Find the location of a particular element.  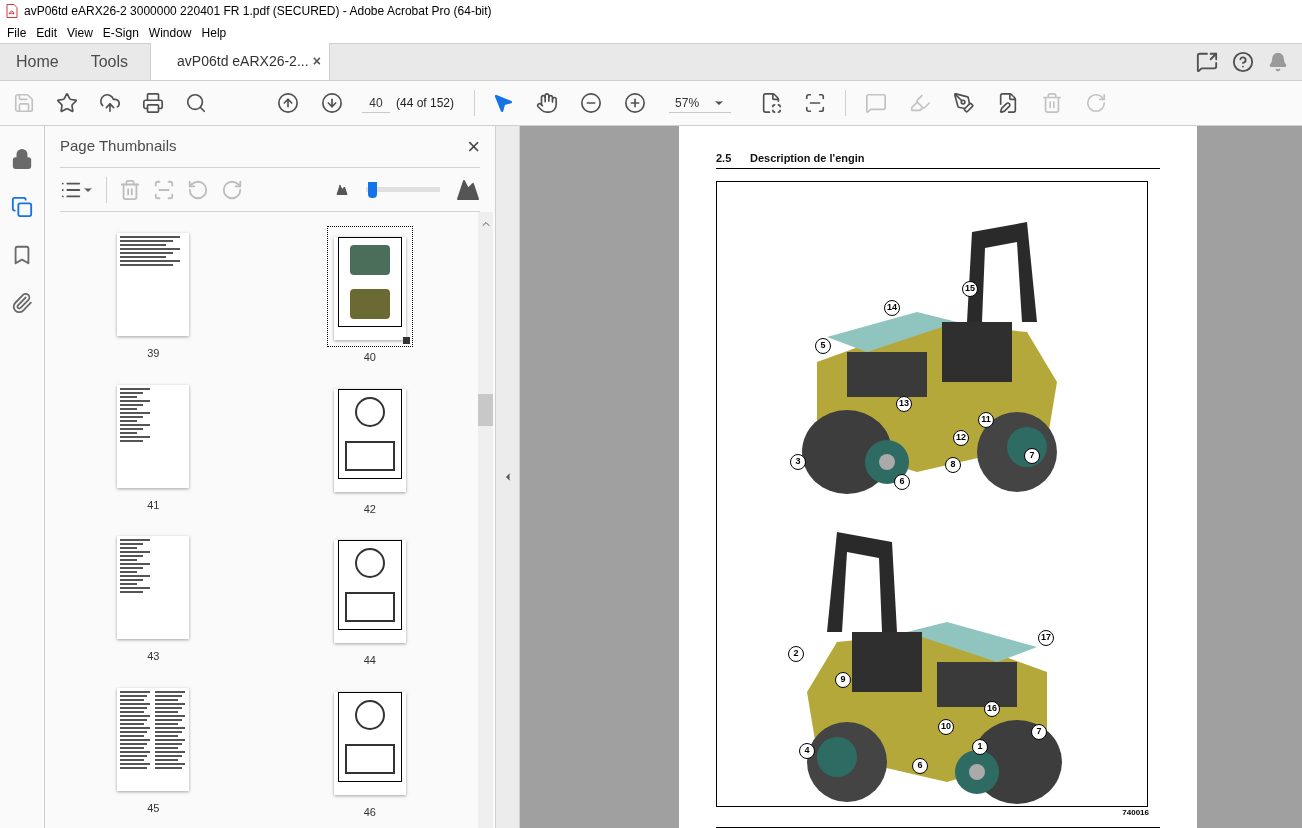

page-number-field: 40 is located at coordinates (376, 103).